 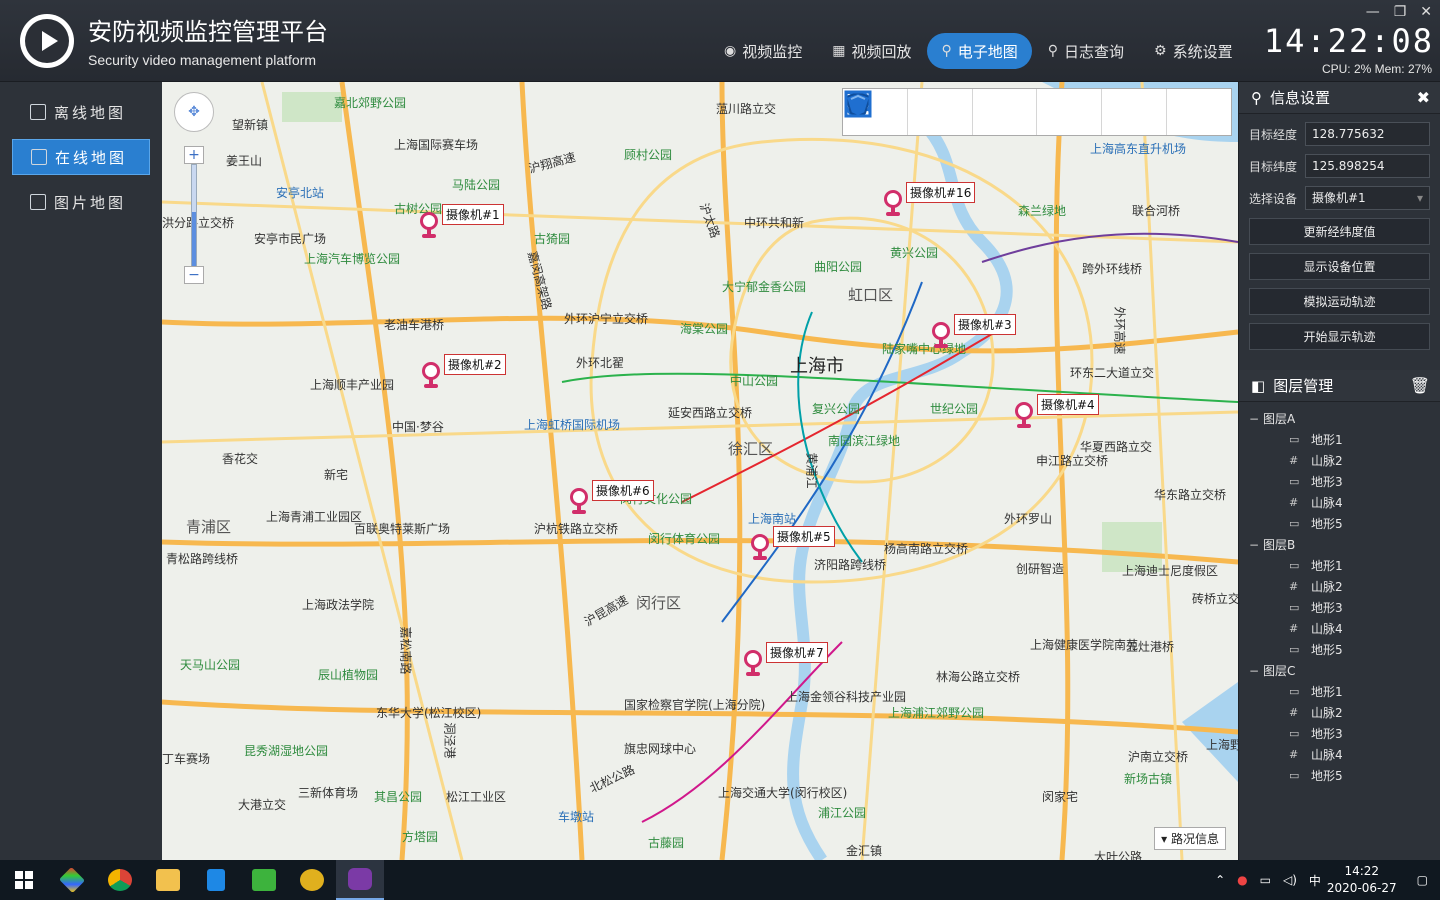 What do you see at coordinates (1327, 776) in the screenshot?
I see `layer-item-label: 地形5` at bounding box center [1327, 776].